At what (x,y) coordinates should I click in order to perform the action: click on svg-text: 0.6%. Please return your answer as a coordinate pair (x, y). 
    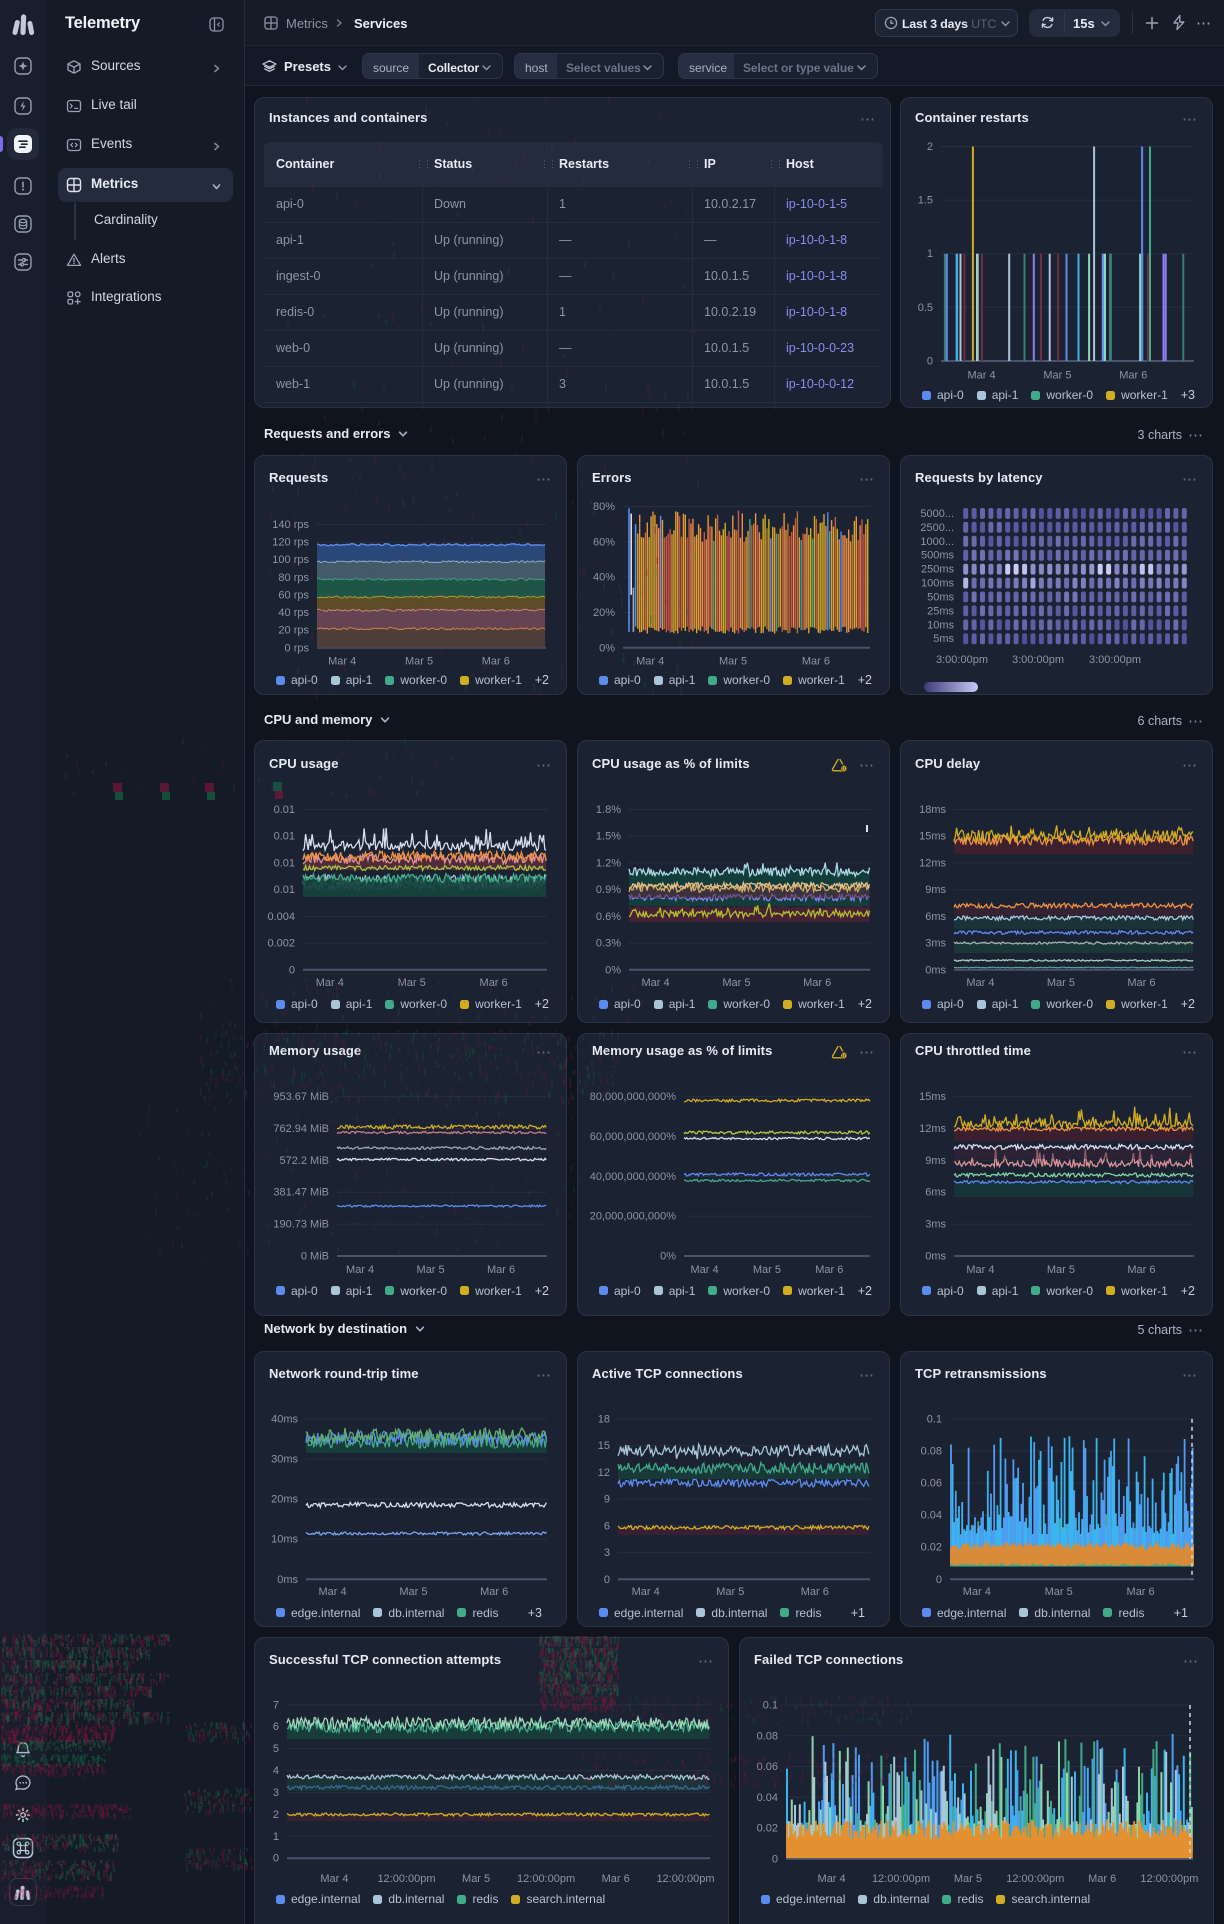
    Looking at the image, I should click on (608, 917).